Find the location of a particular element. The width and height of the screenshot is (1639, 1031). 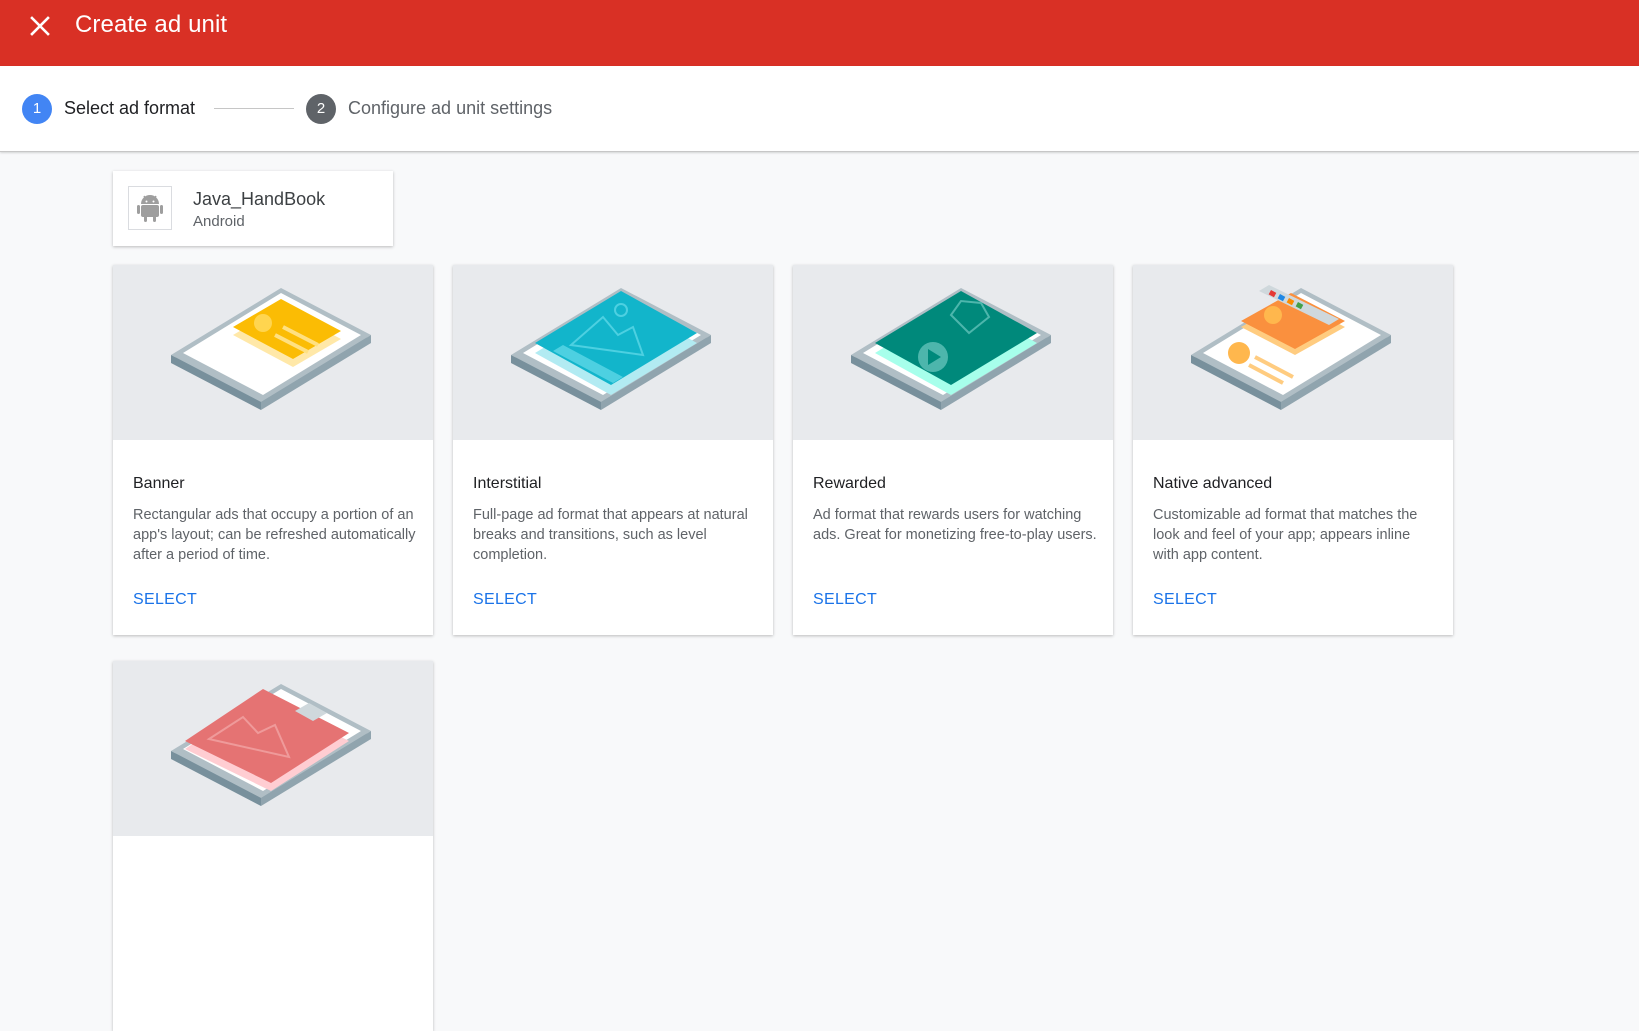

app-platform: Android is located at coordinates (219, 221).